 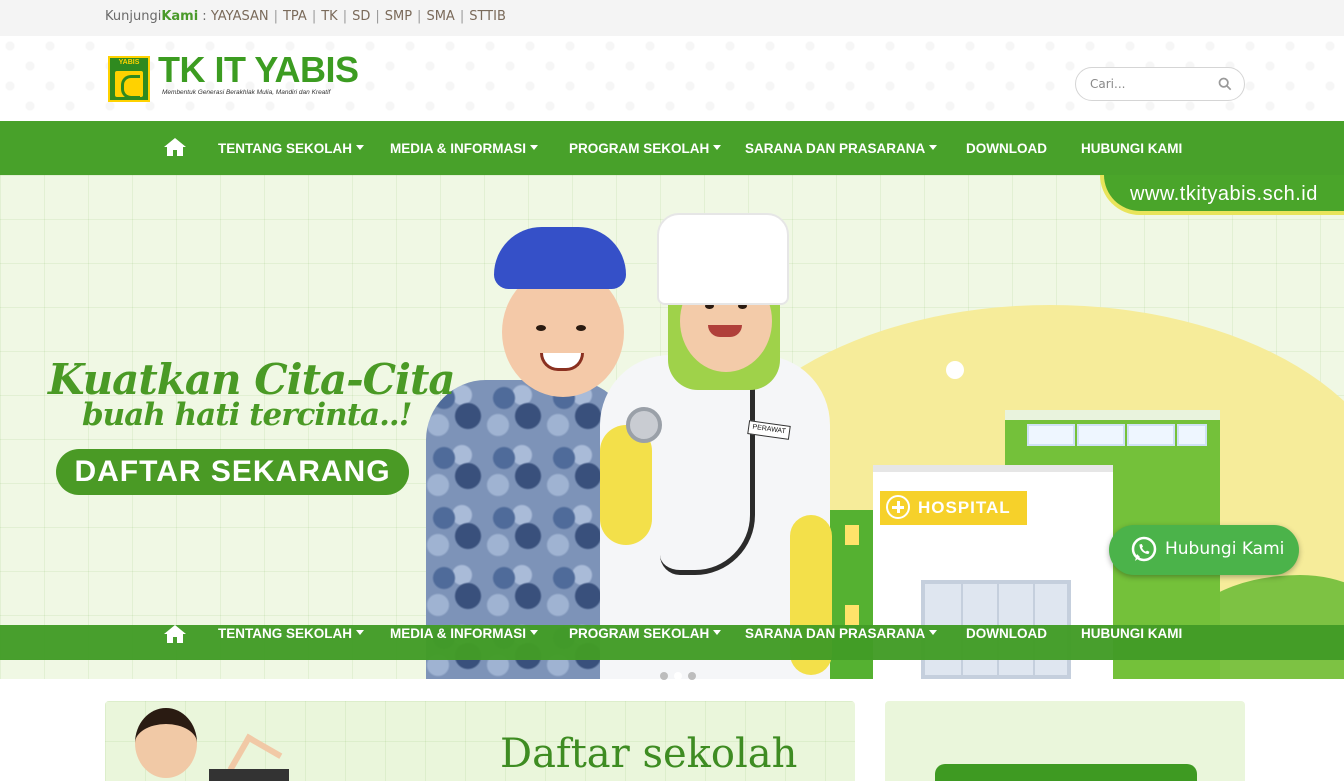 What do you see at coordinates (707, 475) in the screenshot?
I see `stethoscope-tube` at bounding box center [707, 475].